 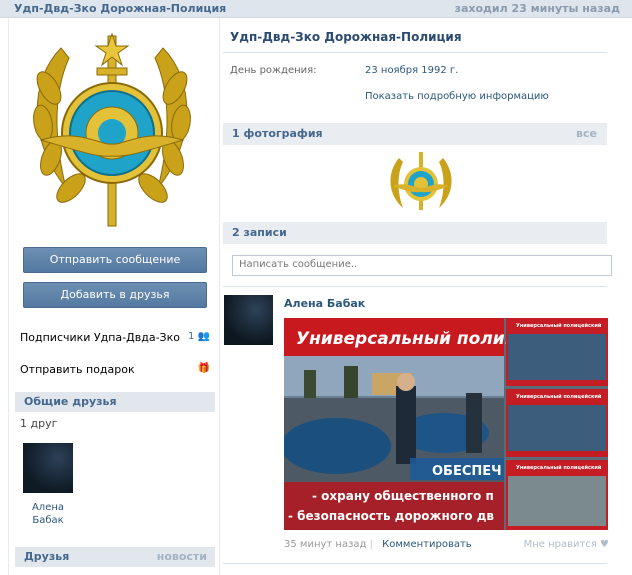 I want to click on friends-news-link: новости, so click(x=182, y=556).